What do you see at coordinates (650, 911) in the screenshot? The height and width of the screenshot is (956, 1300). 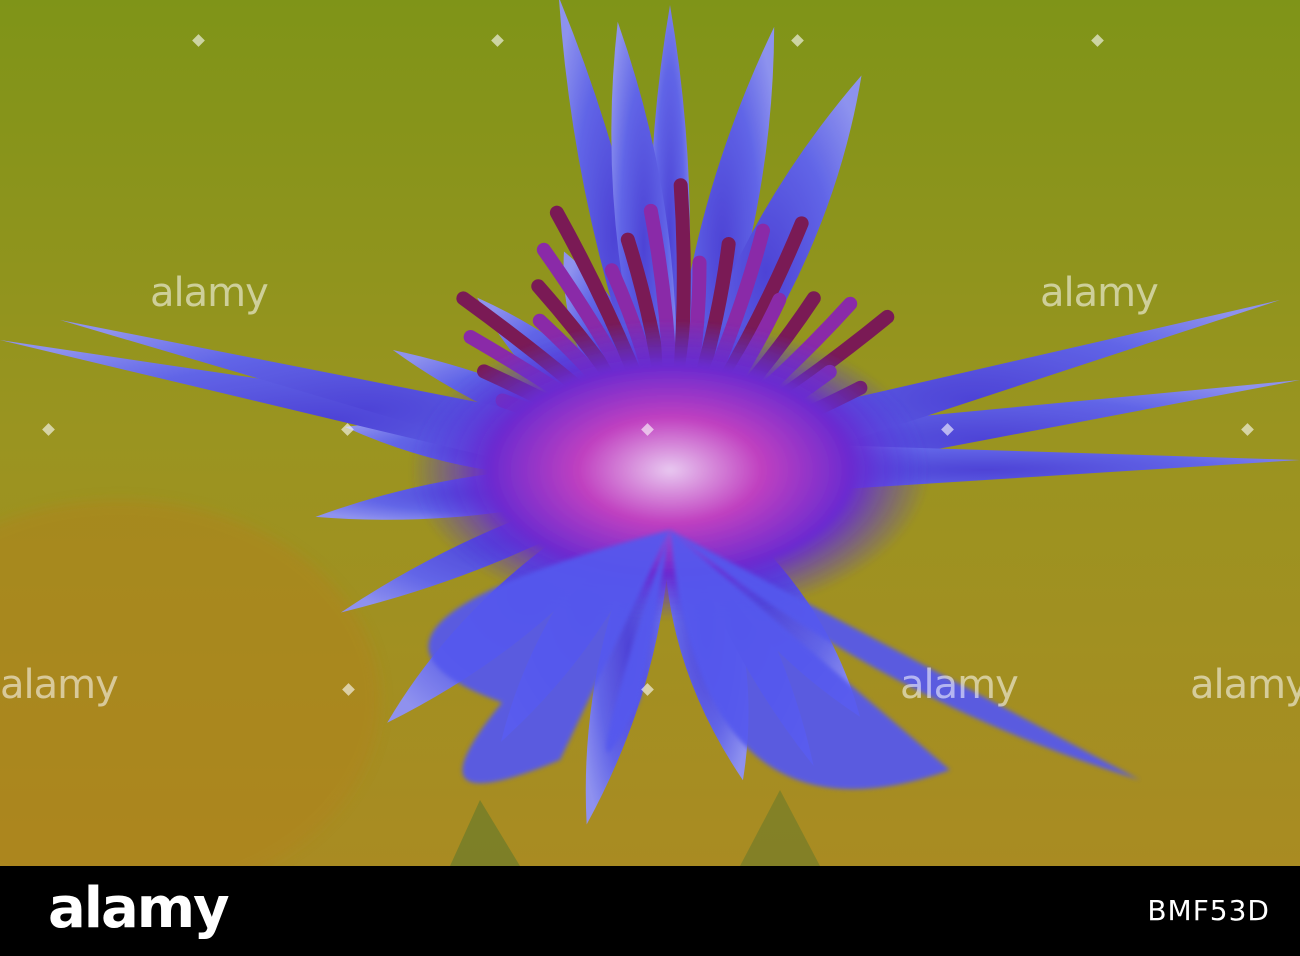 I see `footer-bar: alamy BMF53D` at bounding box center [650, 911].